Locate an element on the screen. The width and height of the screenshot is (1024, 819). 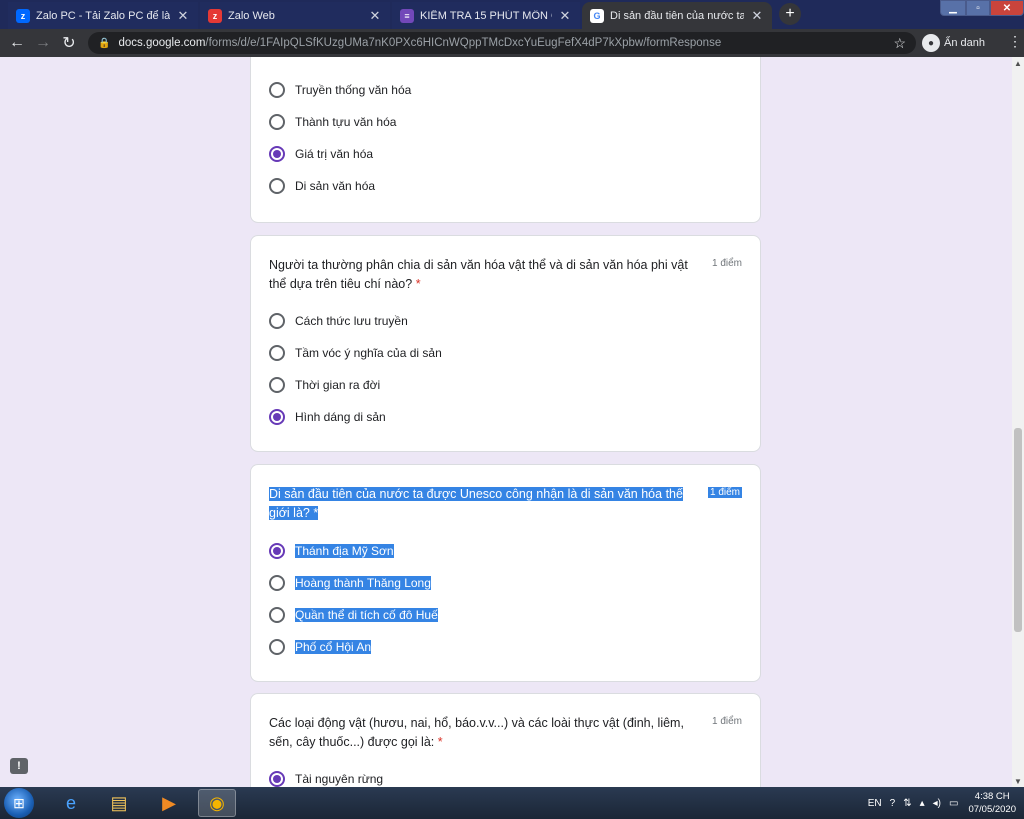
option-label: Thành tựu văn hóa is located at coordinates (346, 122).